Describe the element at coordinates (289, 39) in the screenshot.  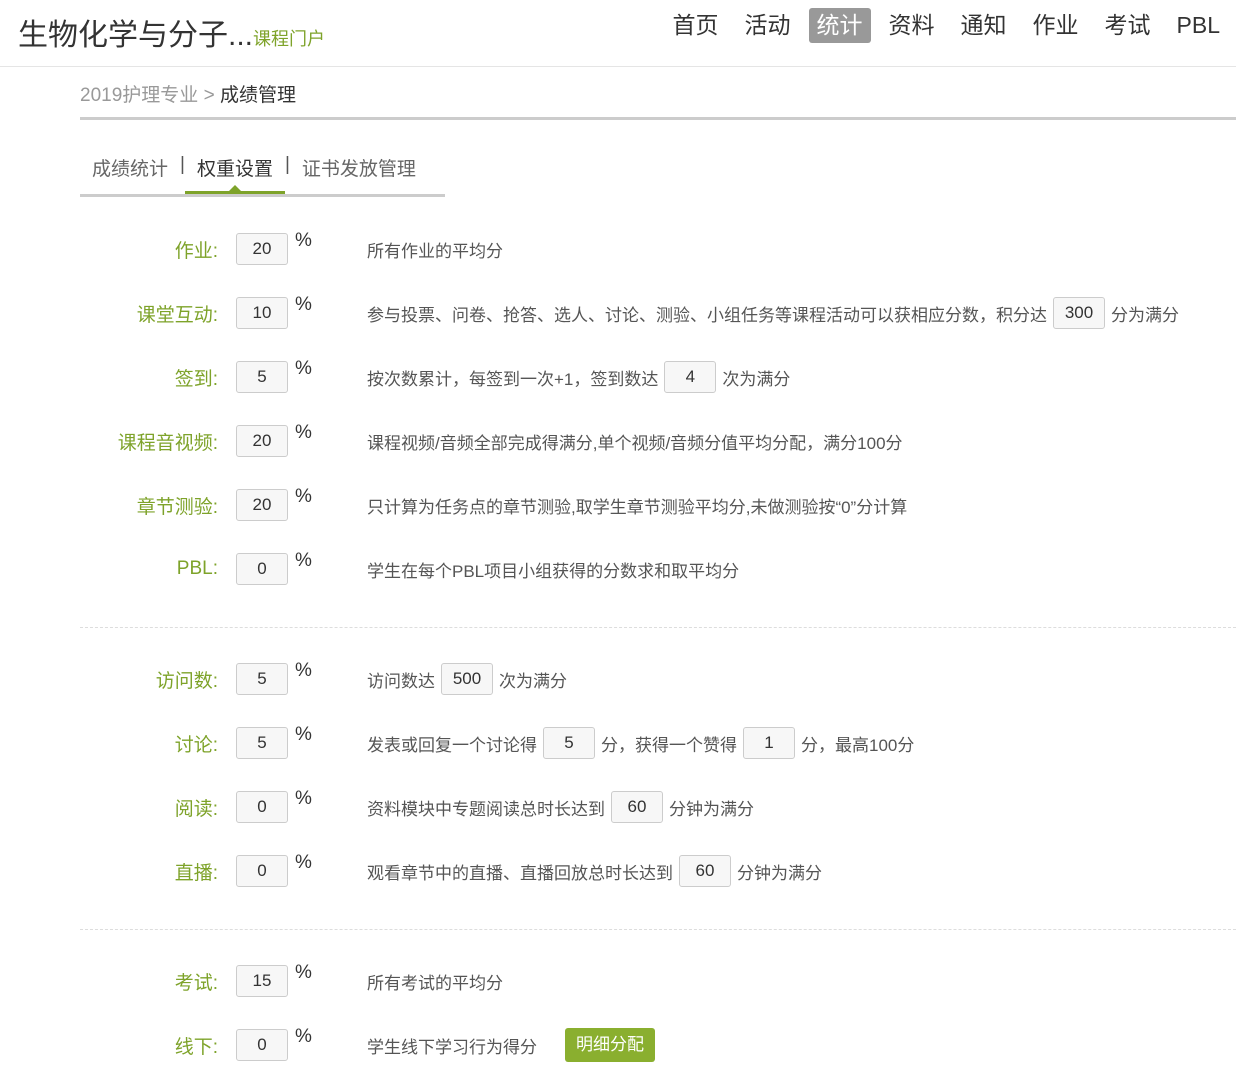
I see `course-portal-link: 课程门户` at that location.